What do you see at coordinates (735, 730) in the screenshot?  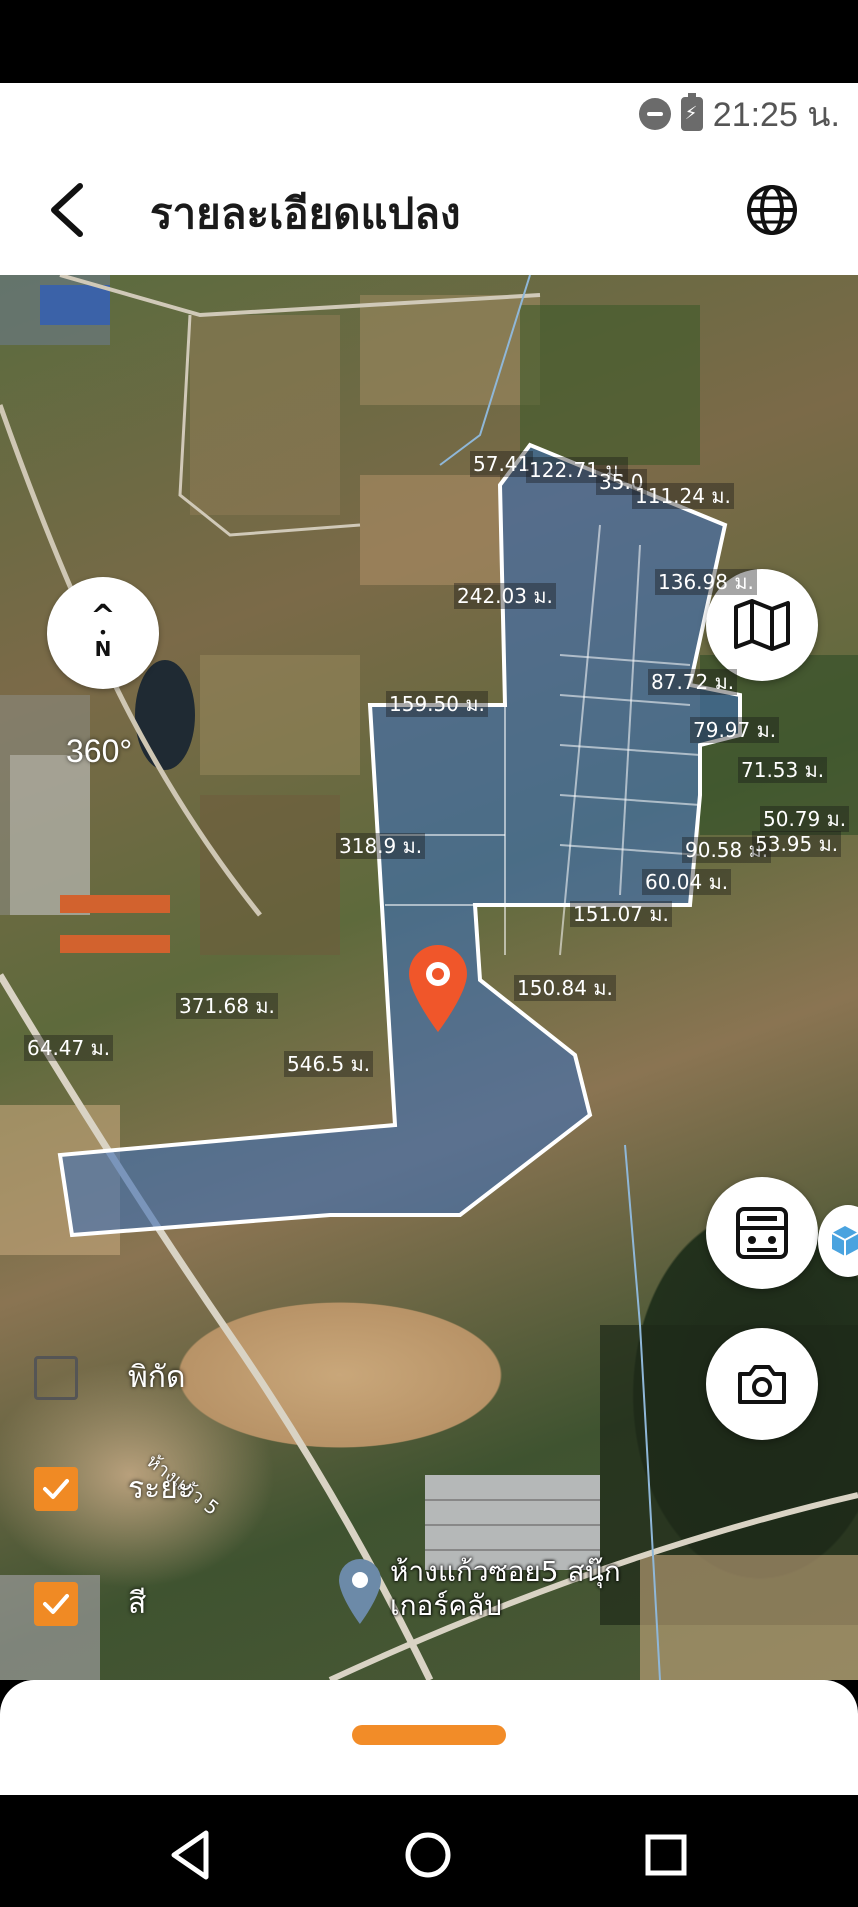 I see `distance-label: 79.97 ม.` at bounding box center [735, 730].